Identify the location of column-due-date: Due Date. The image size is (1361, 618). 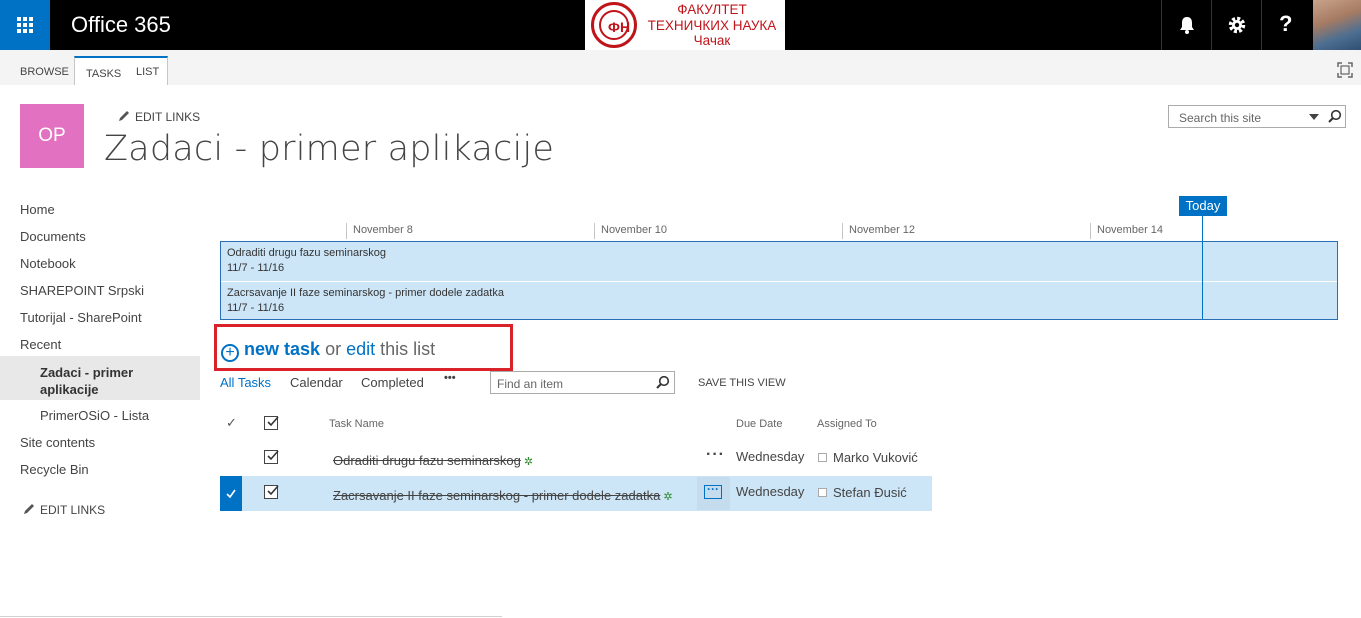
(759, 424).